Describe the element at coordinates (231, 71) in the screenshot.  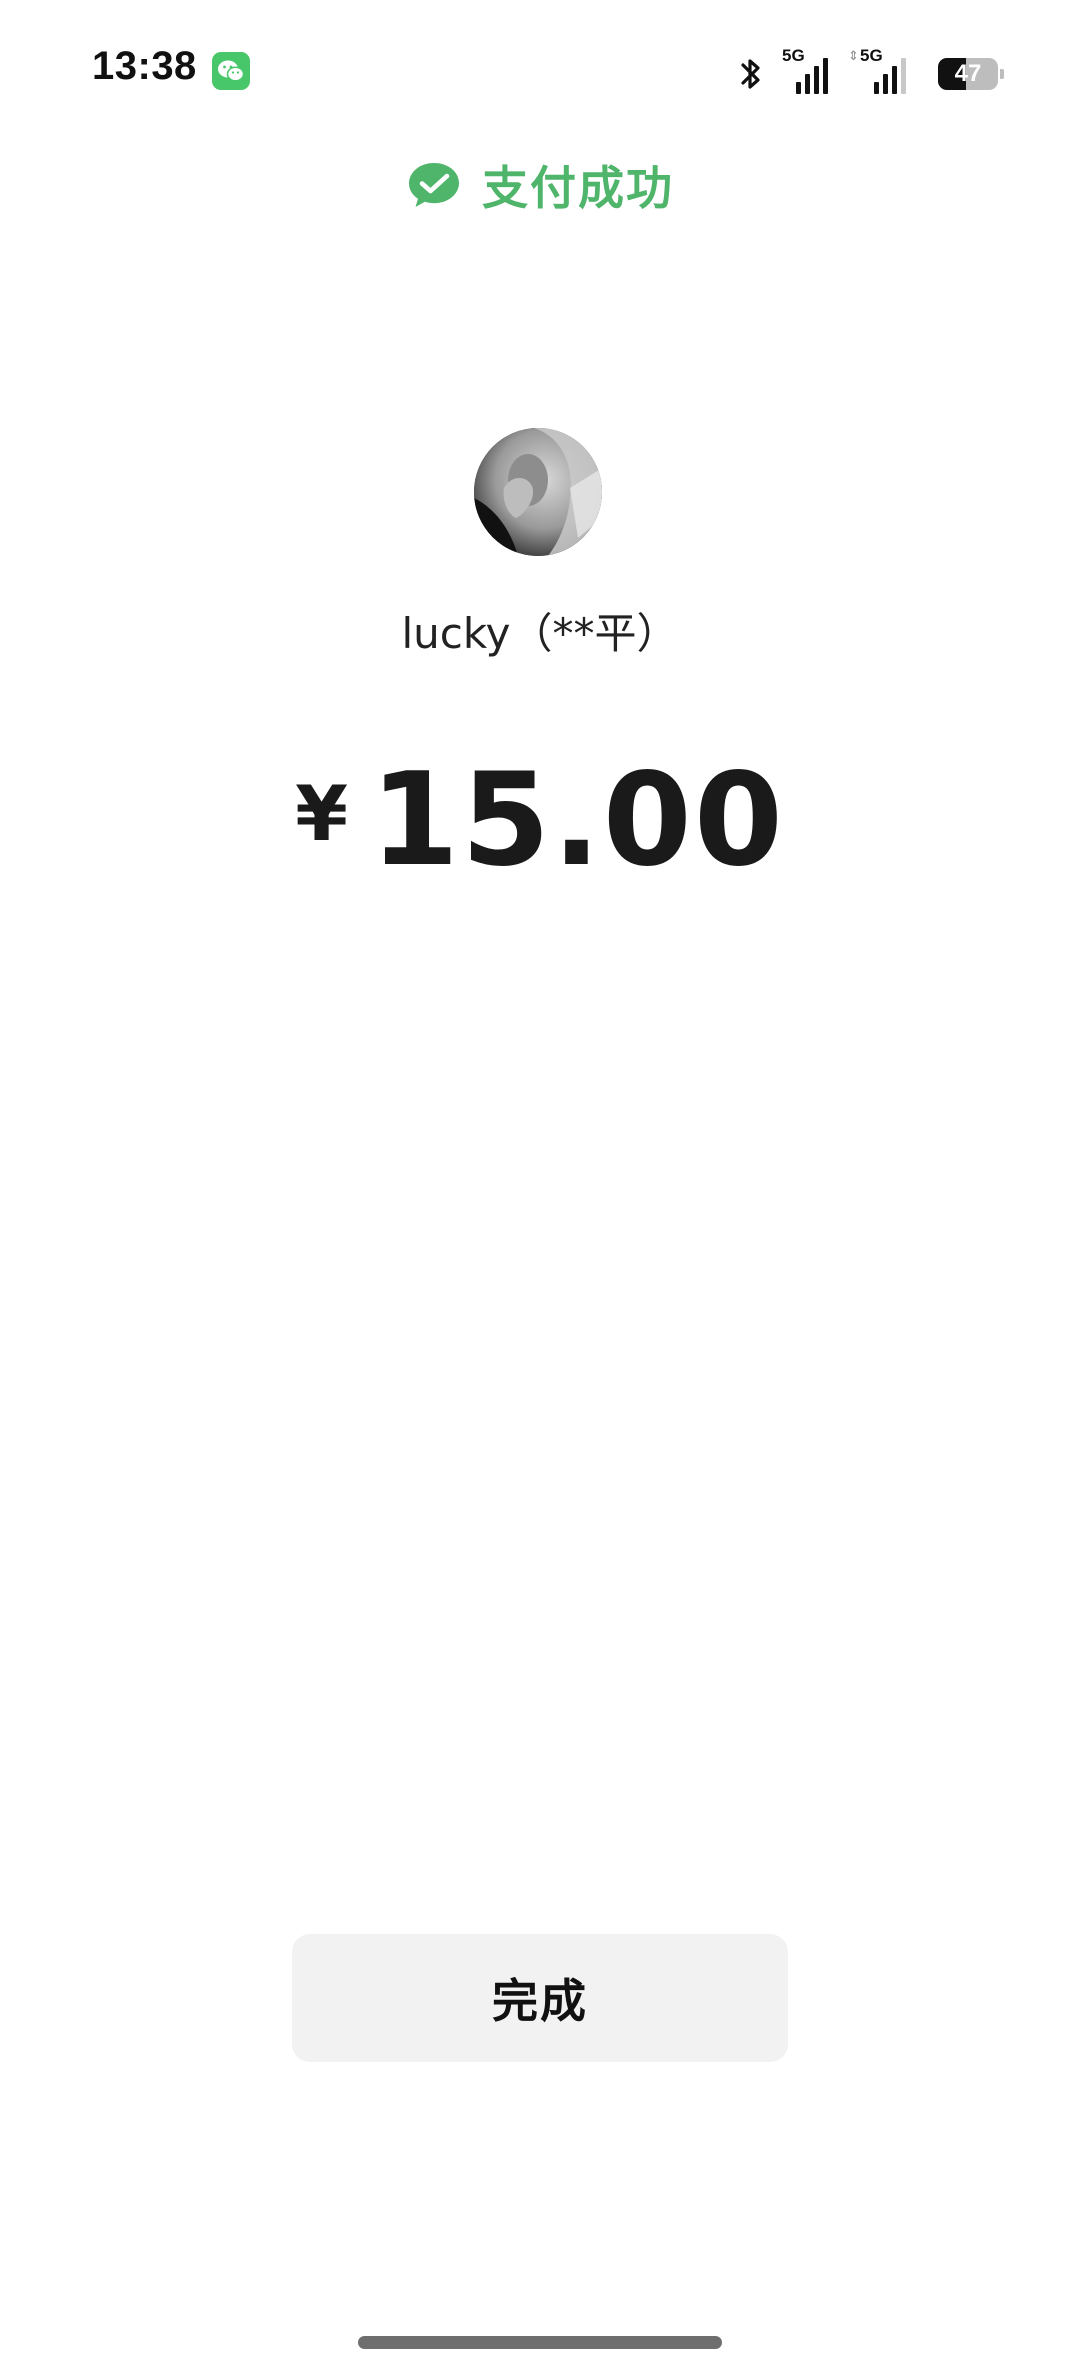
I see `wechat-icon` at that location.